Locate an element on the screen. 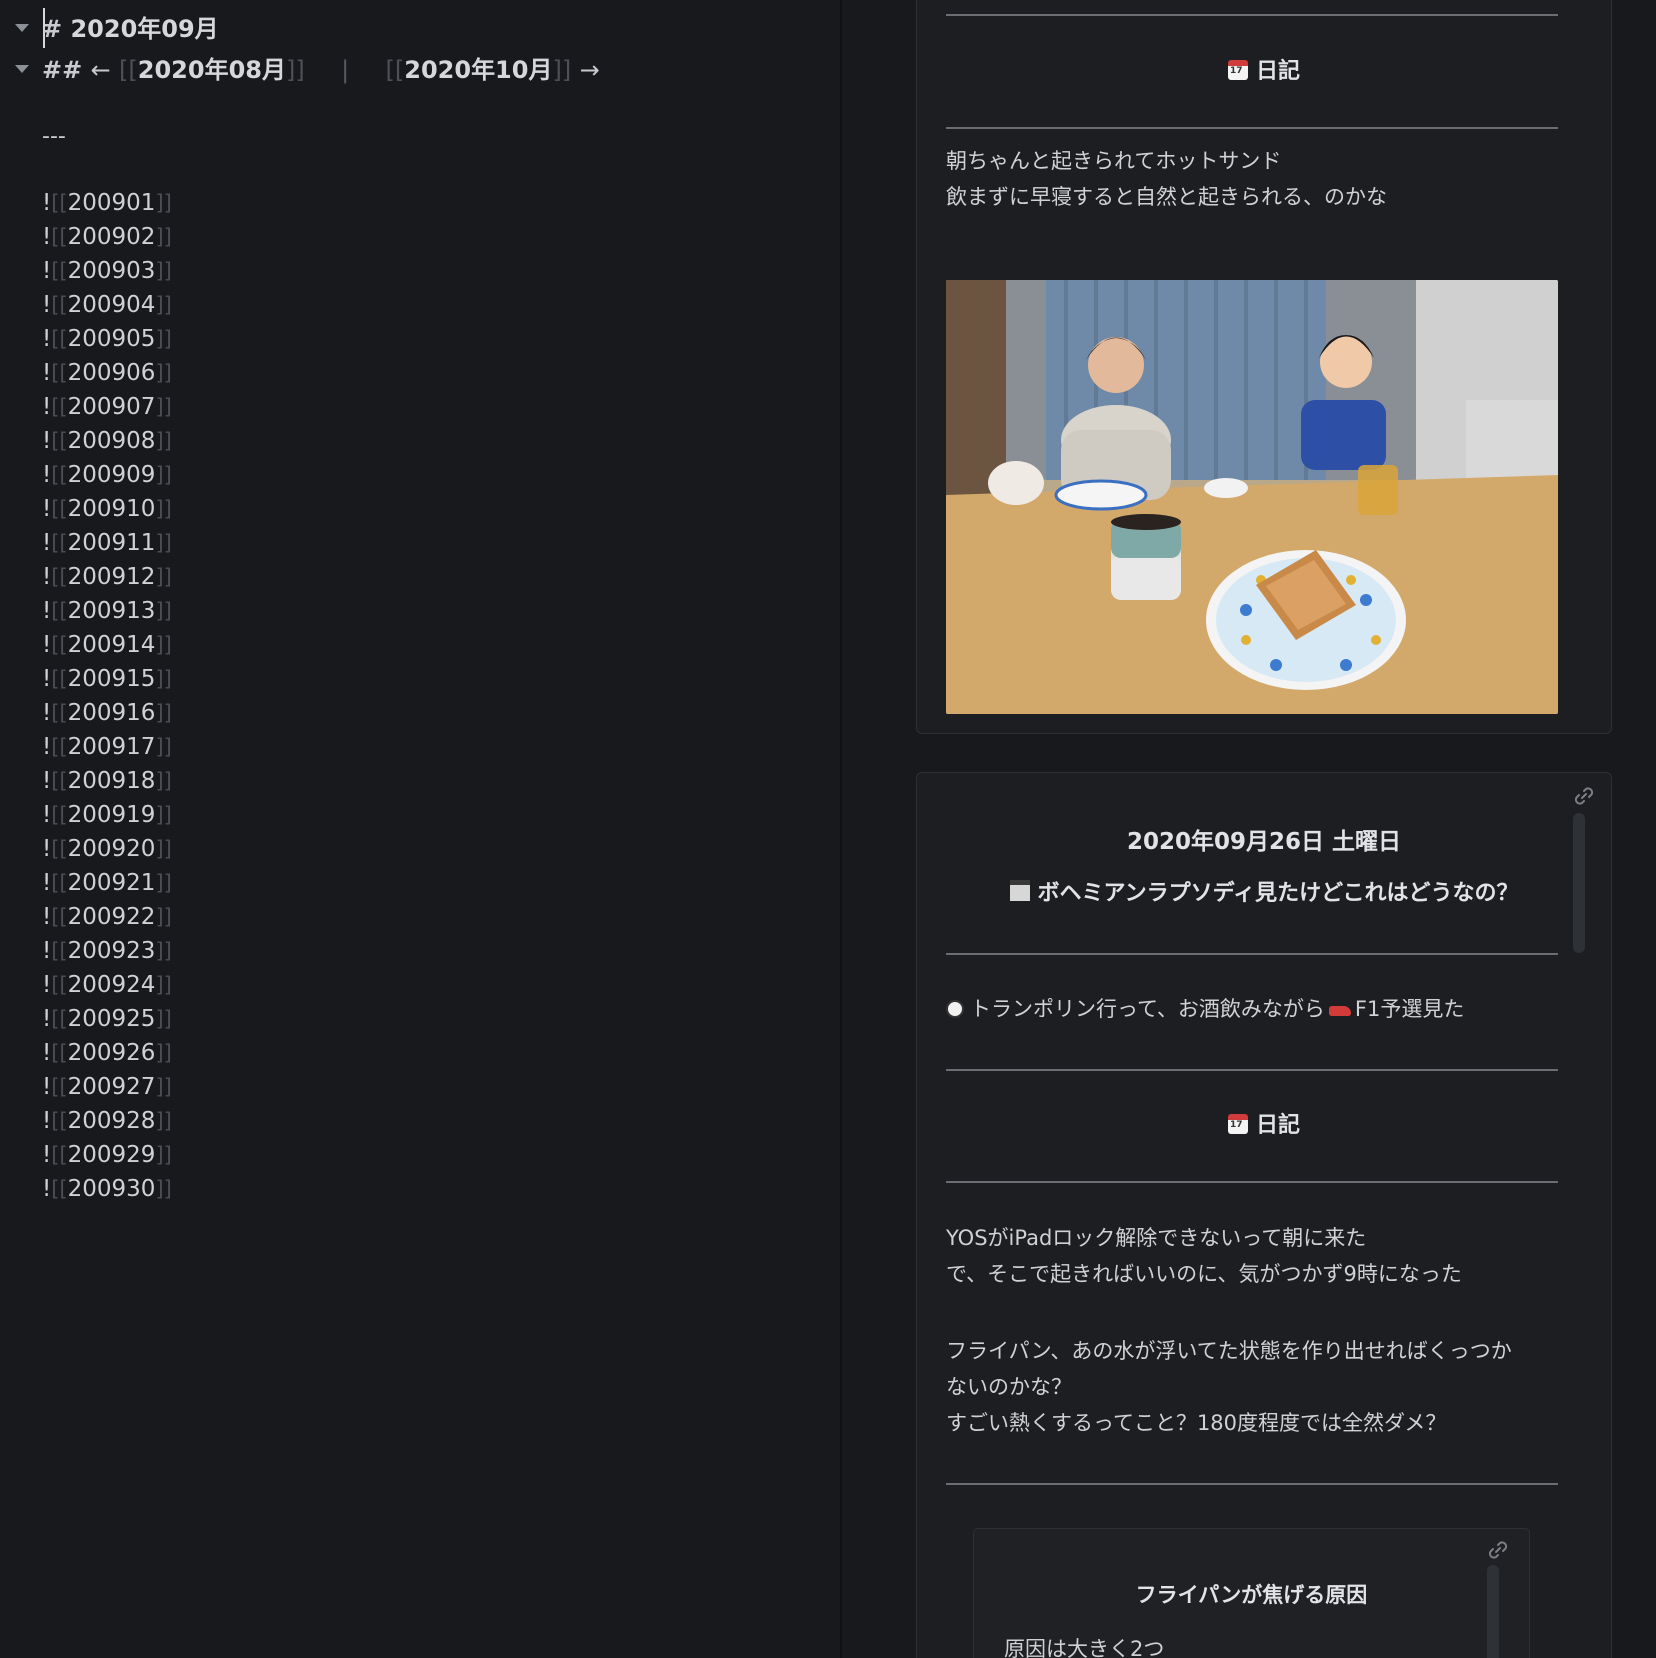  embed-link-line: ![[200925]] is located at coordinates (107, 1019).